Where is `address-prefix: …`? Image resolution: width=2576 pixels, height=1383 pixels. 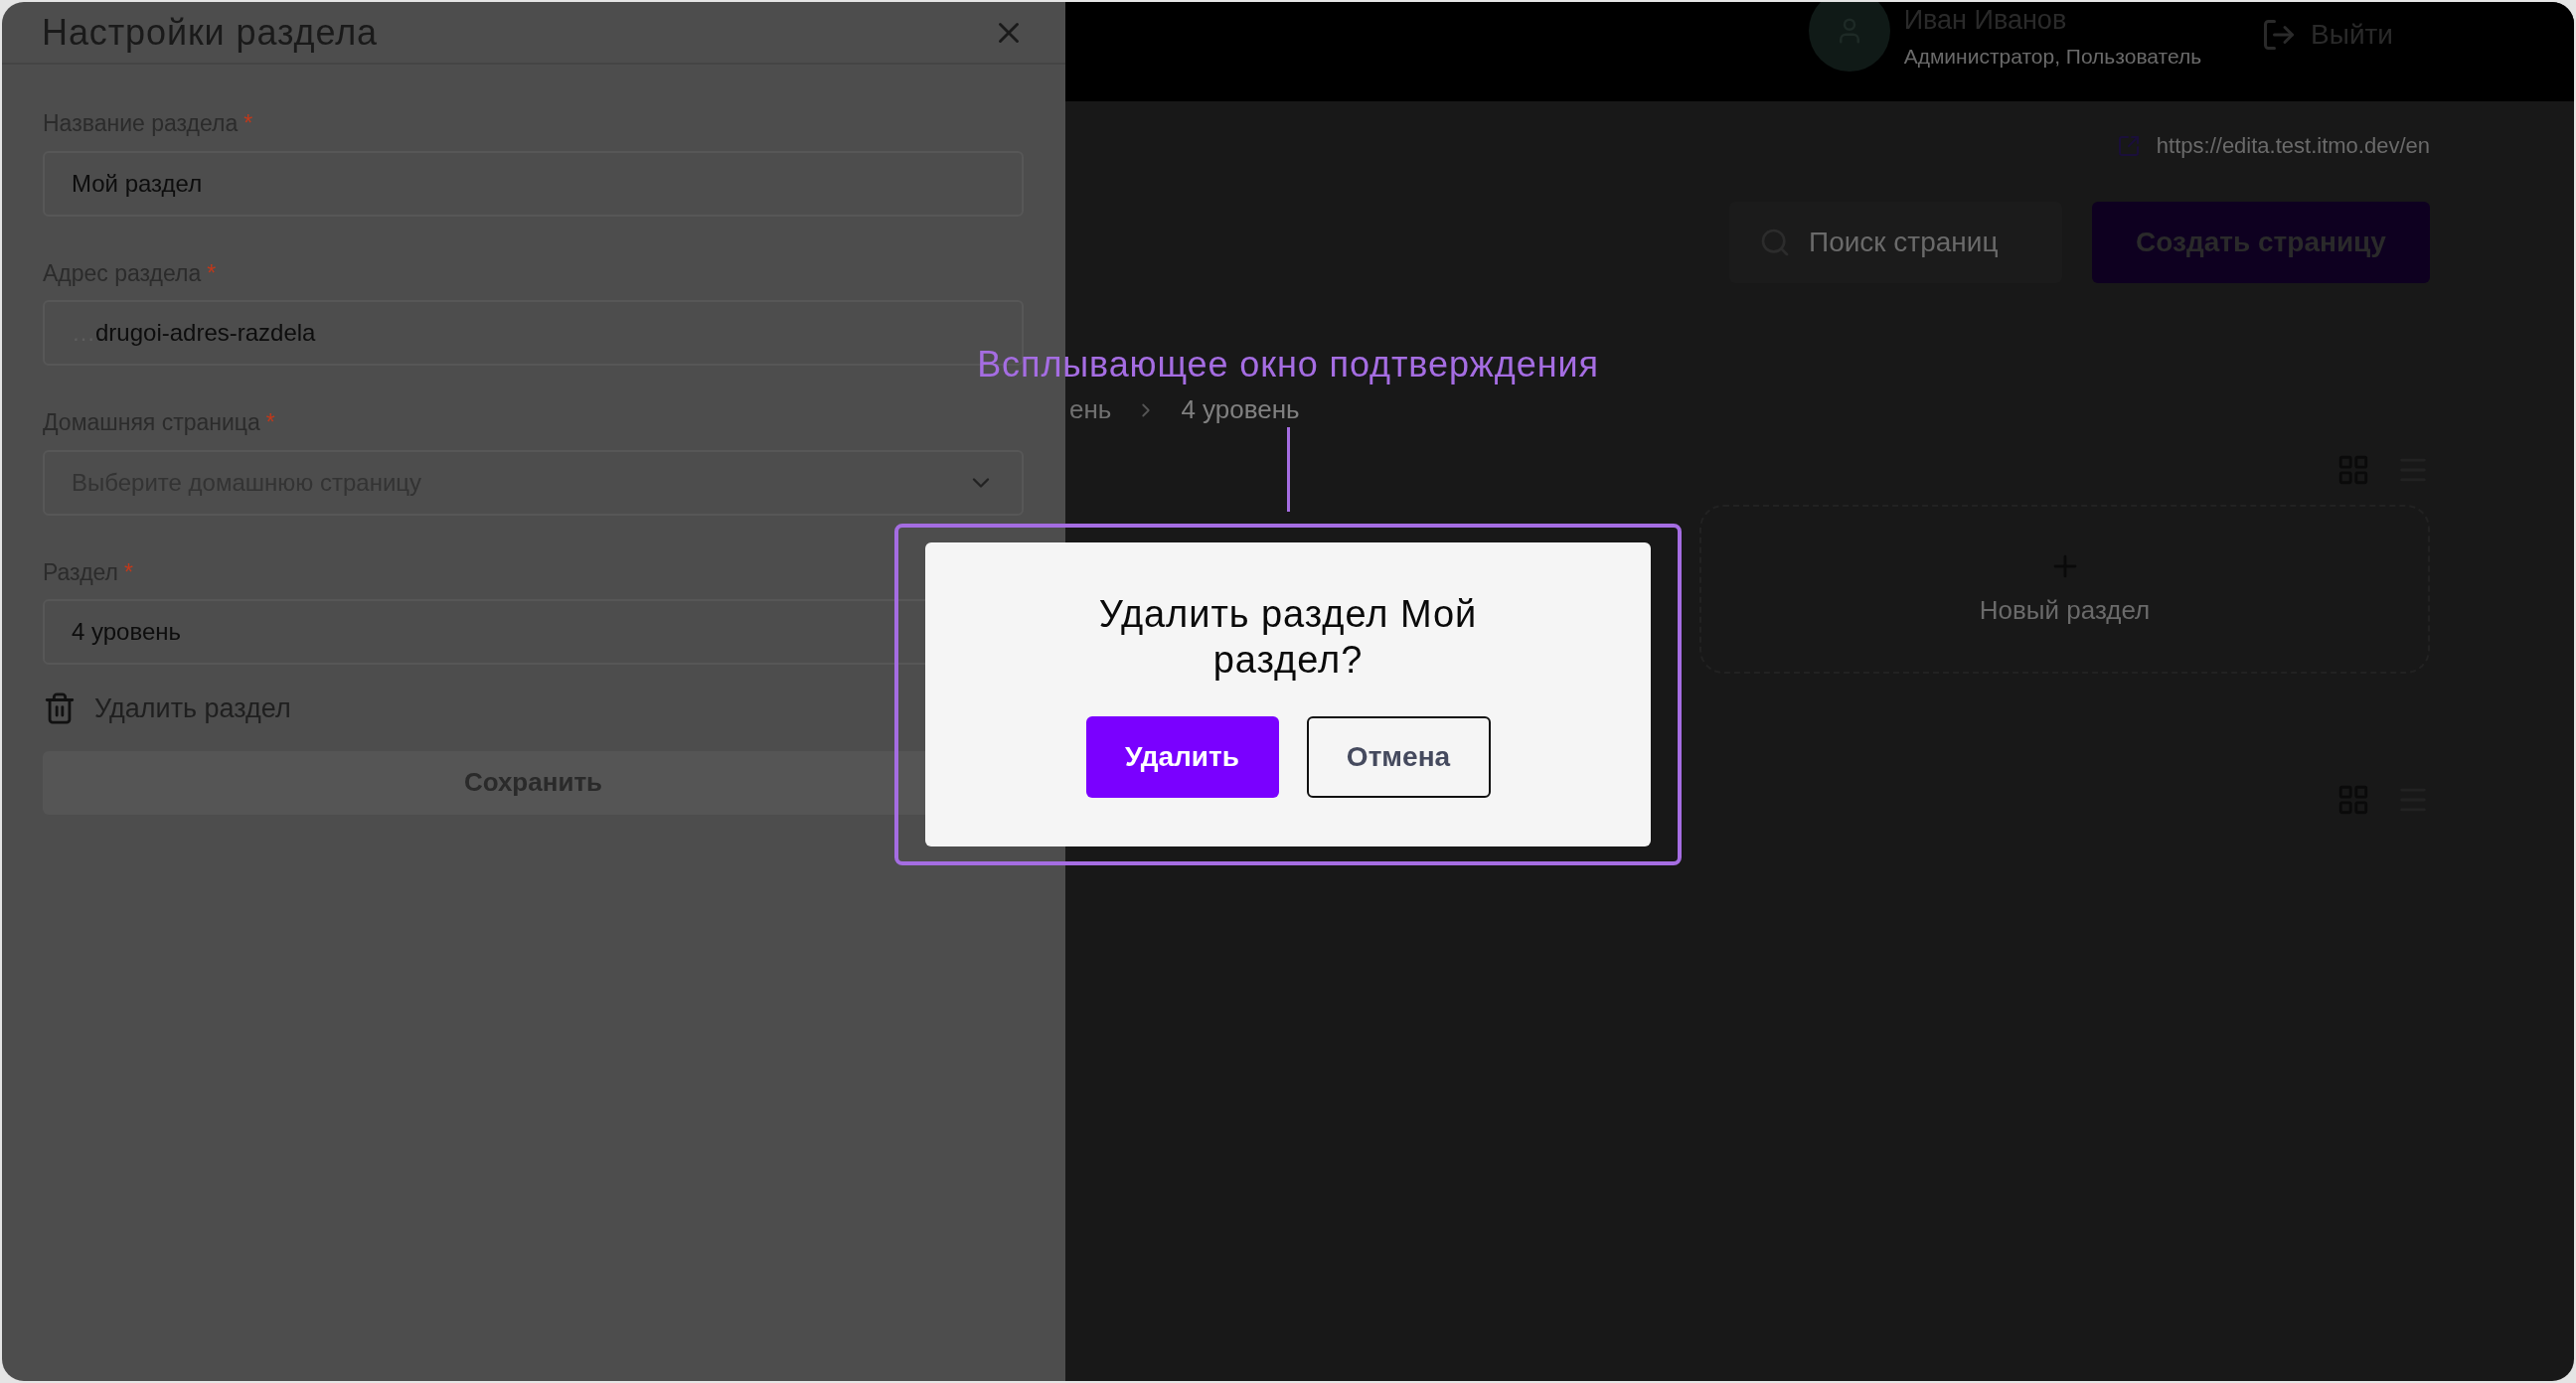
address-prefix: … is located at coordinates (83, 333).